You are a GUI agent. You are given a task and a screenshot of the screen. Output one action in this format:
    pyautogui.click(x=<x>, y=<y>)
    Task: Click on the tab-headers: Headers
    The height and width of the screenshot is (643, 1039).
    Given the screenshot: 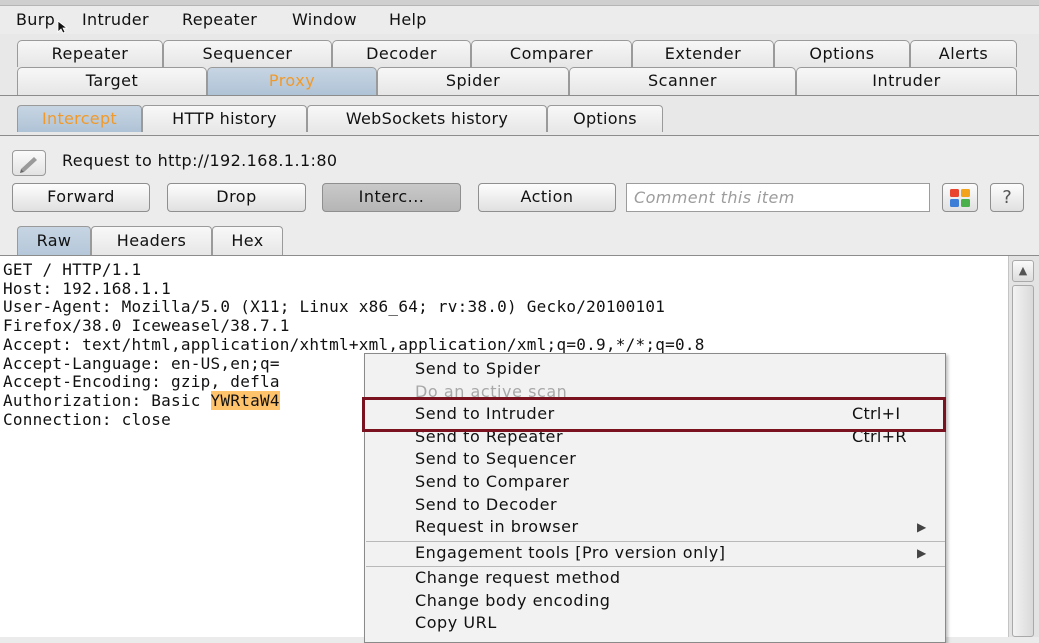 What is the action you would take?
    pyautogui.click(x=151, y=241)
    